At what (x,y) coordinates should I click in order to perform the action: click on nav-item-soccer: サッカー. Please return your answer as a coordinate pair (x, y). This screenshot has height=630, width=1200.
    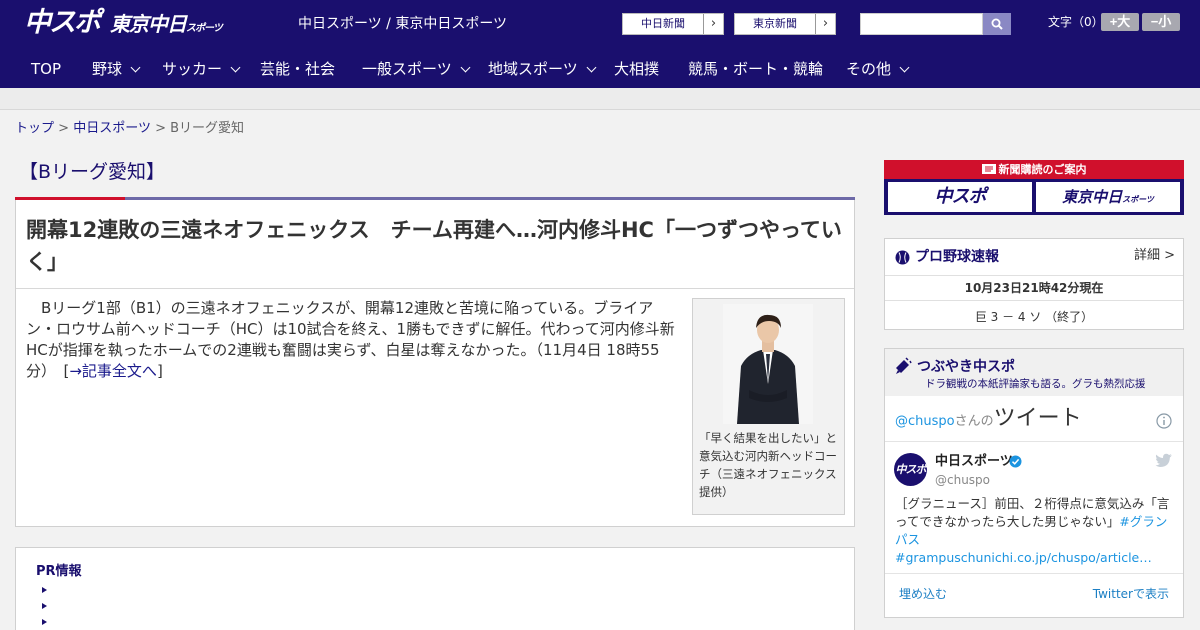
    Looking at the image, I should click on (201, 68).